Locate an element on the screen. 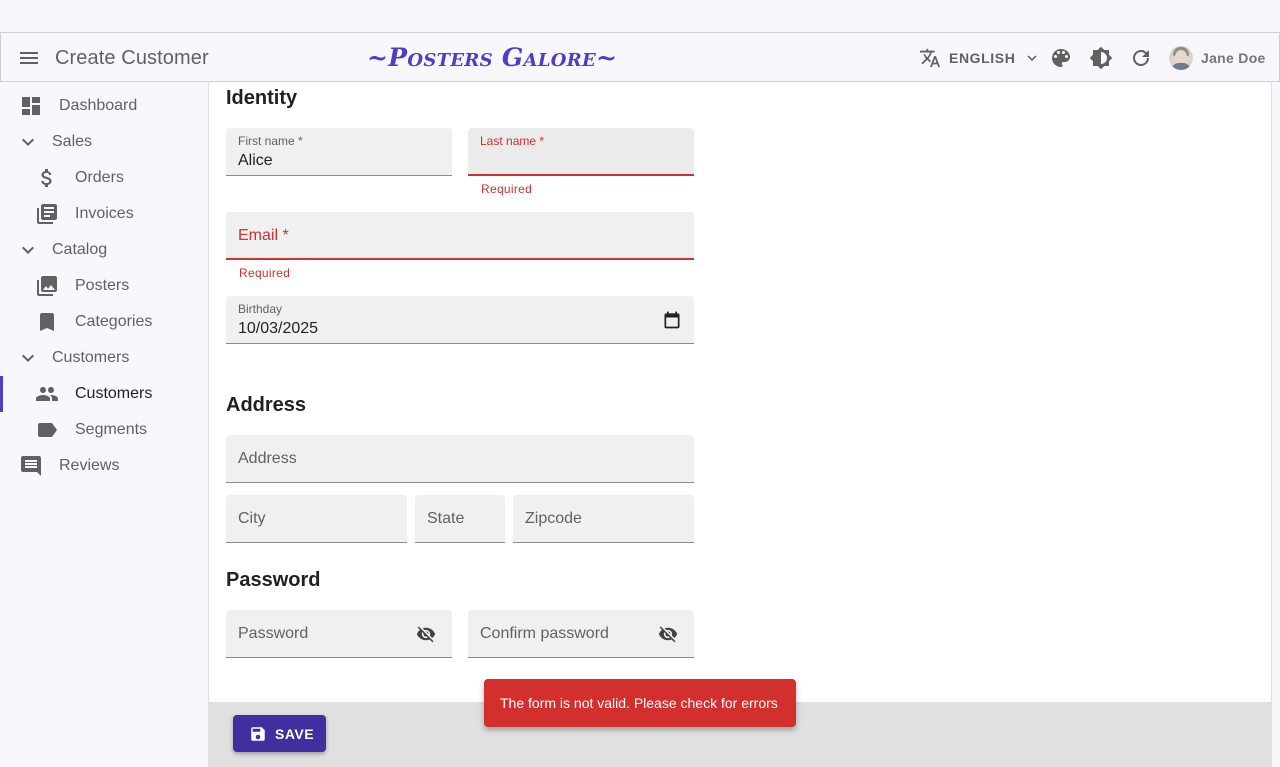 Image resolution: width=1280 pixels, height=767 pixels. user-menu: Jane Doe is located at coordinates (1217, 58).